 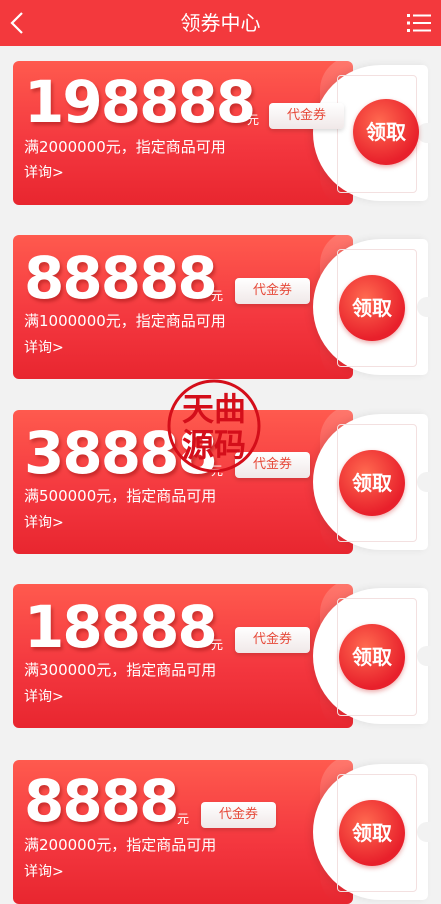 I want to click on coupon-amount: 88888, so click(x=121, y=278).